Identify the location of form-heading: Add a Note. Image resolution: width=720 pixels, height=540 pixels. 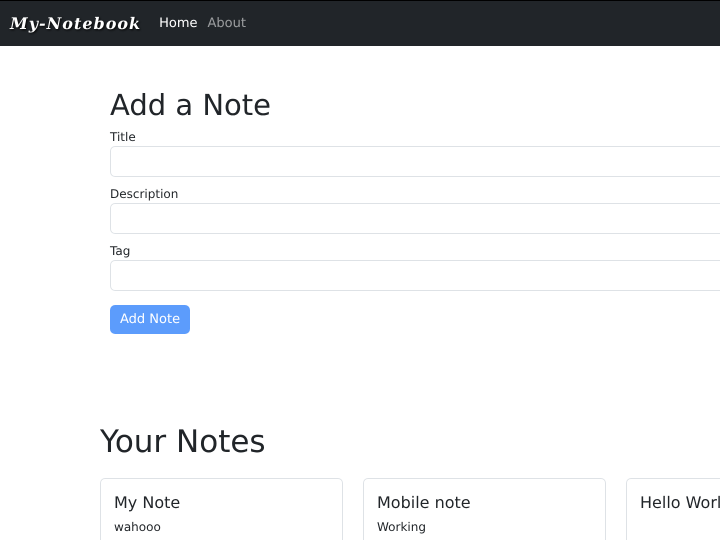
(191, 105).